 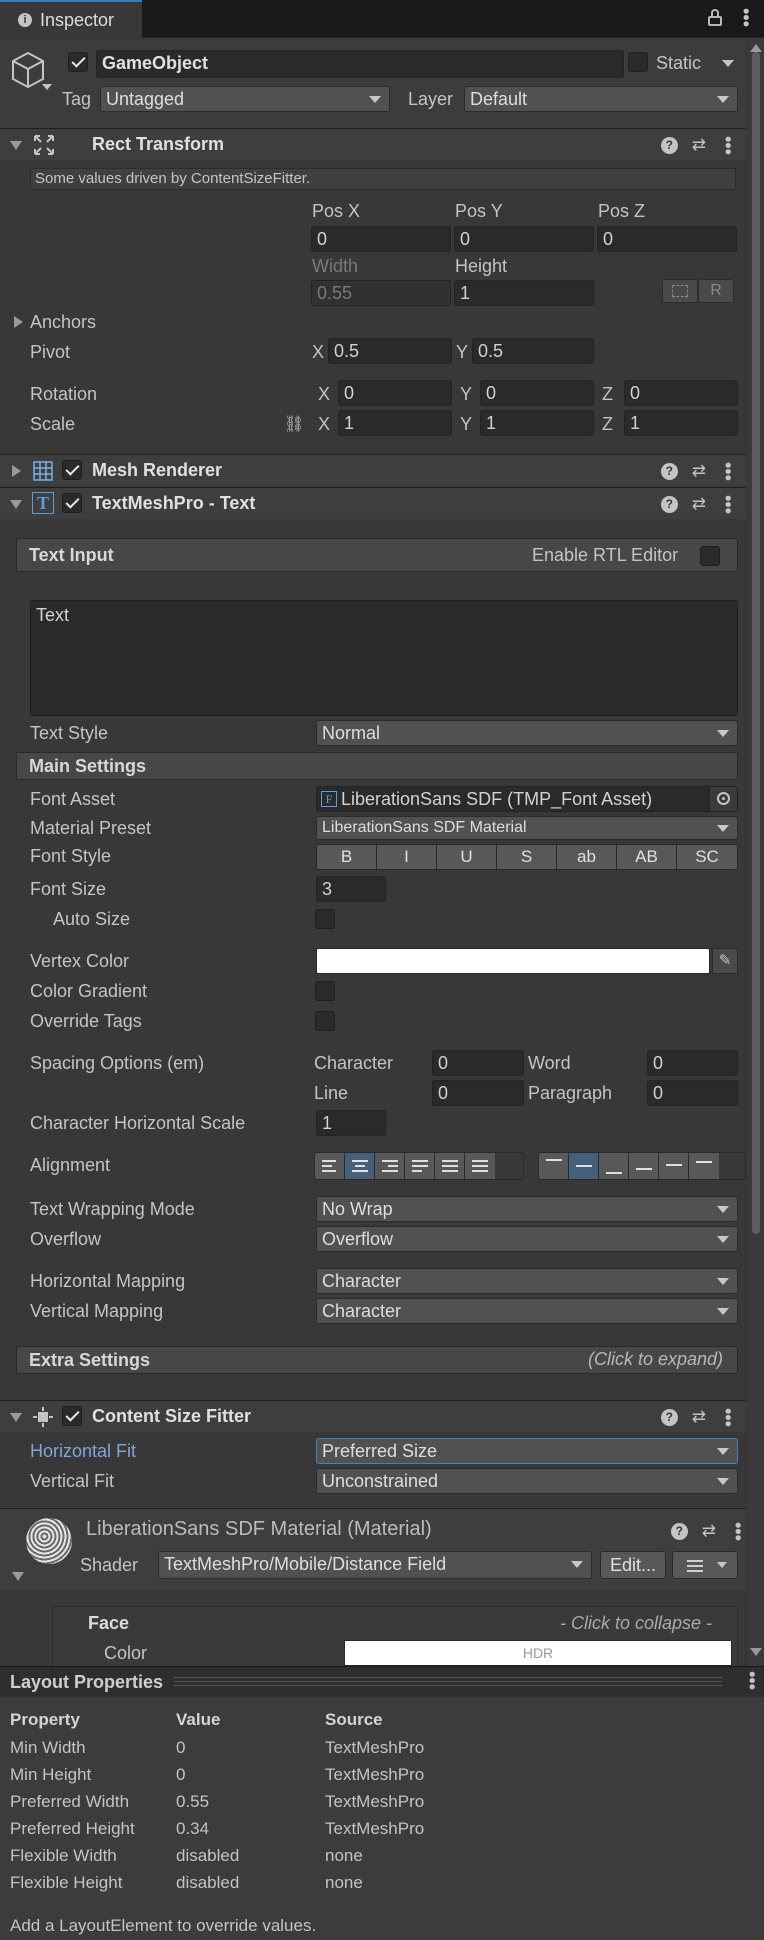 What do you see at coordinates (108, 1623) in the screenshot?
I see `face-label: Face` at bounding box center [108, 1623].